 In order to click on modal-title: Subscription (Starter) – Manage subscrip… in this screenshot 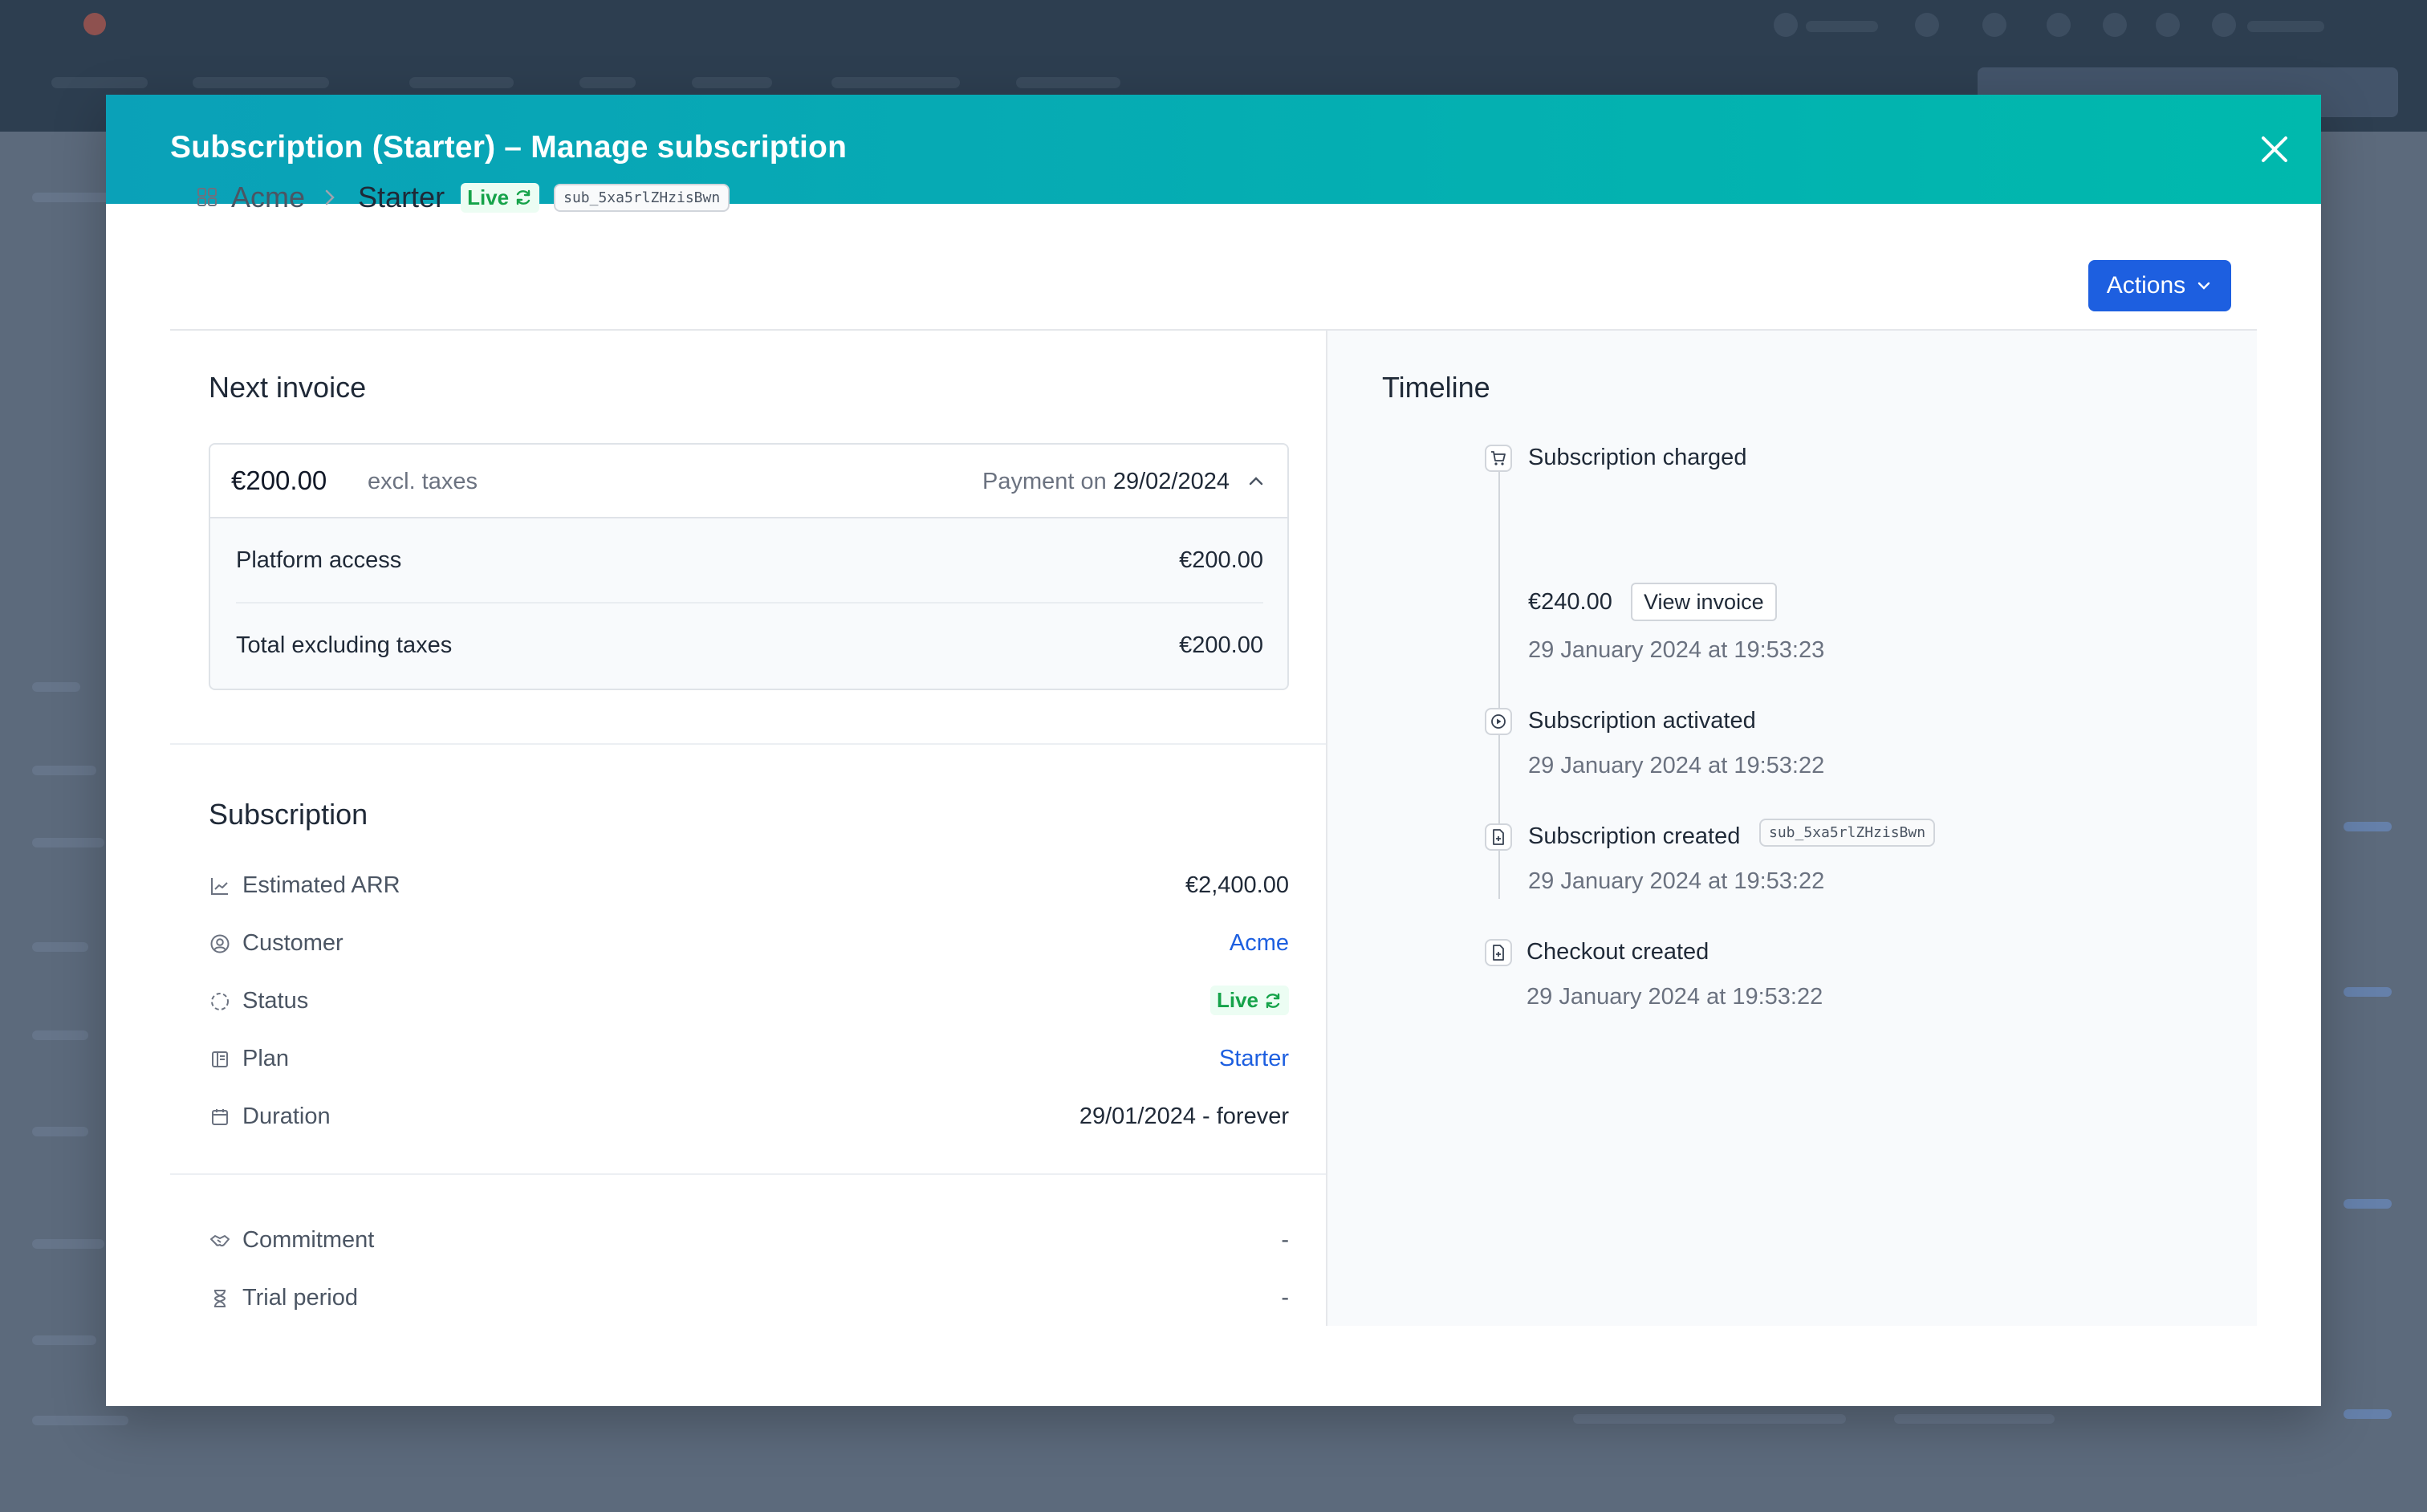, I will do `click(509, 147)`.